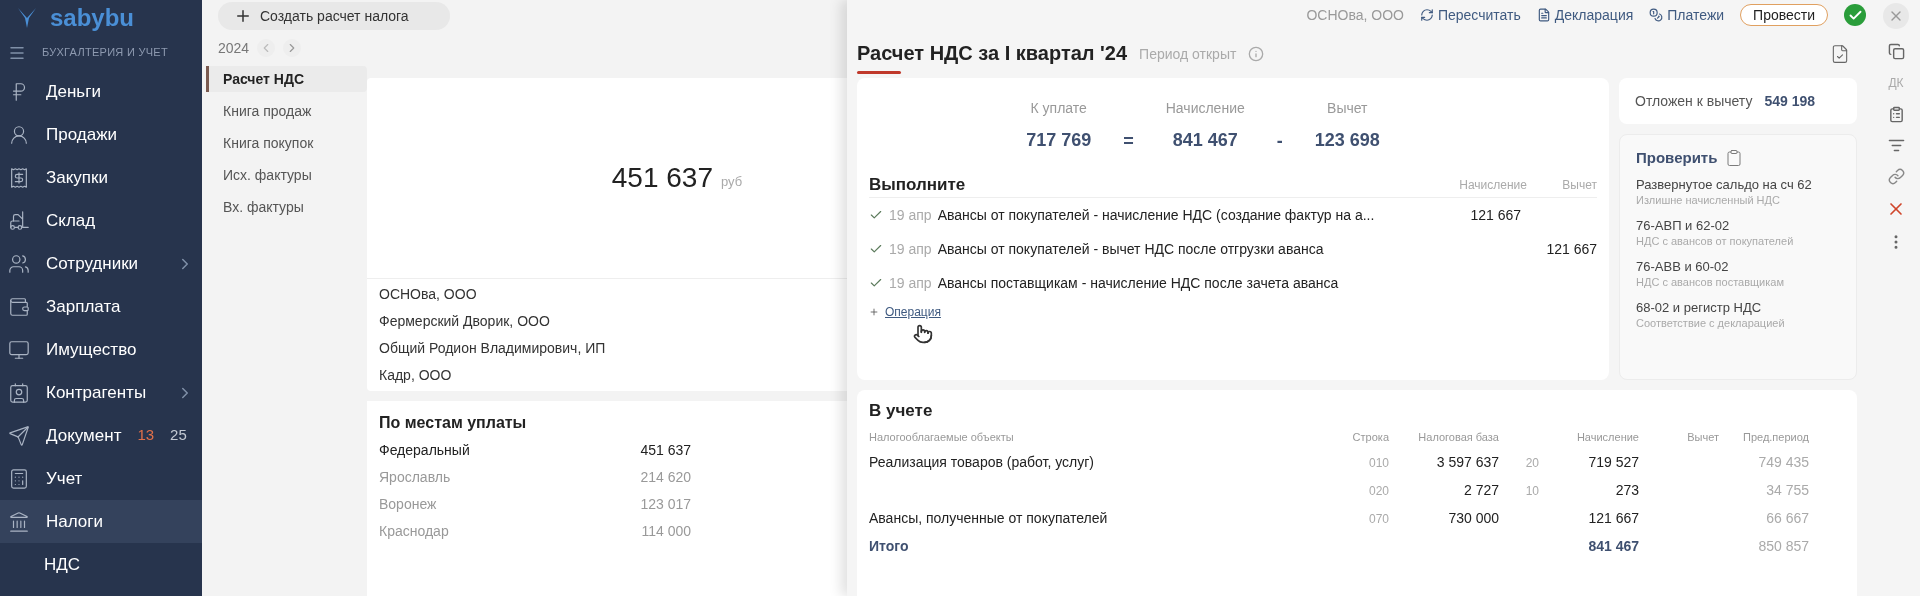 The width and height of the screenshot is (1920, 596). What do you see at coordinates (1896, 145) in the screenshot?
I see `filter-icon` at bounding box center [1896, 145].